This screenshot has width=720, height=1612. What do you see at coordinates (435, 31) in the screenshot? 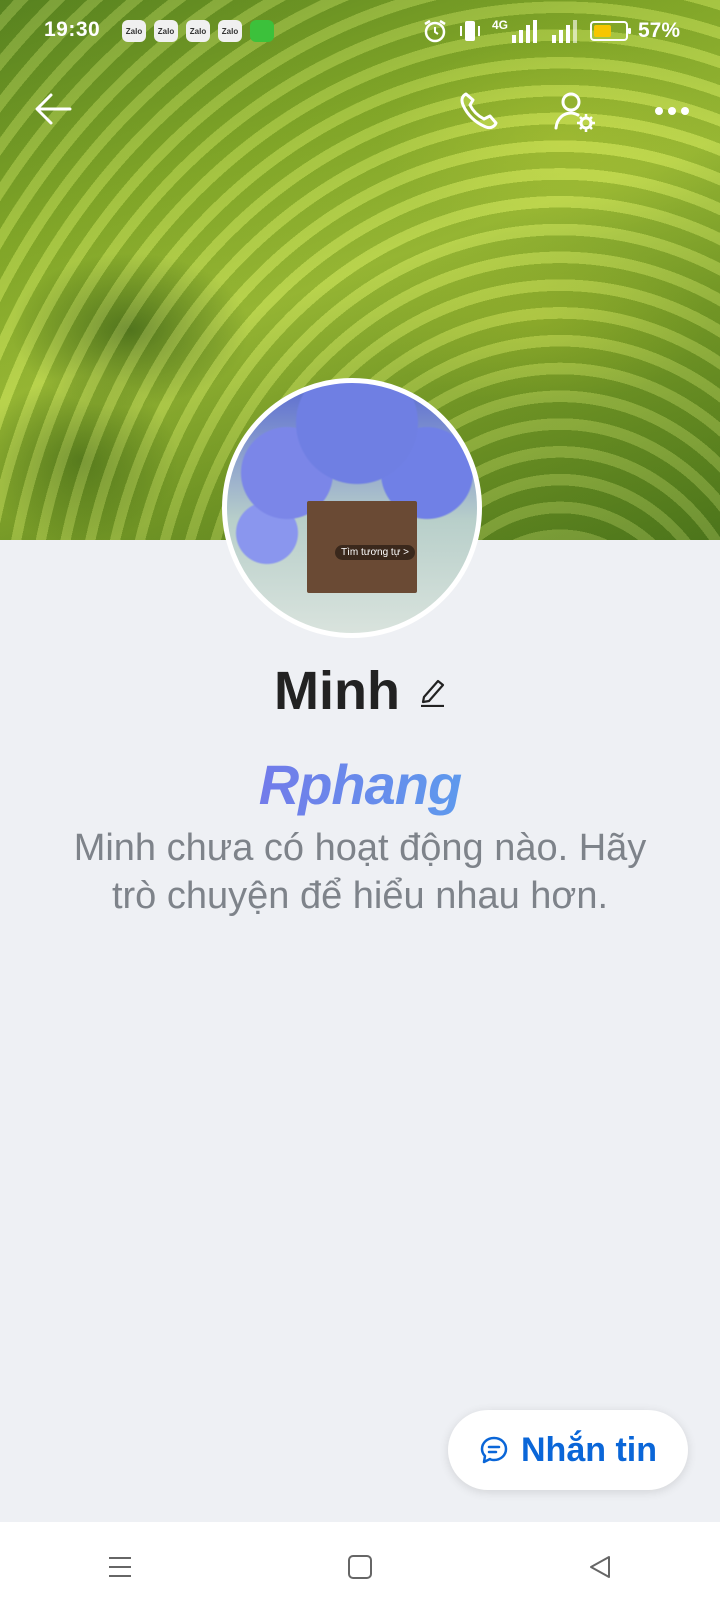
I see `alarm-icon` at bounding box center [435, 31].